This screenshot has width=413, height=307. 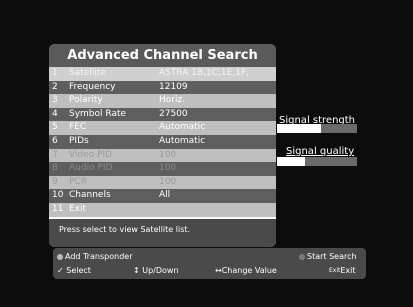 I want to click on row-number: 3, so click(x=57, y=101).